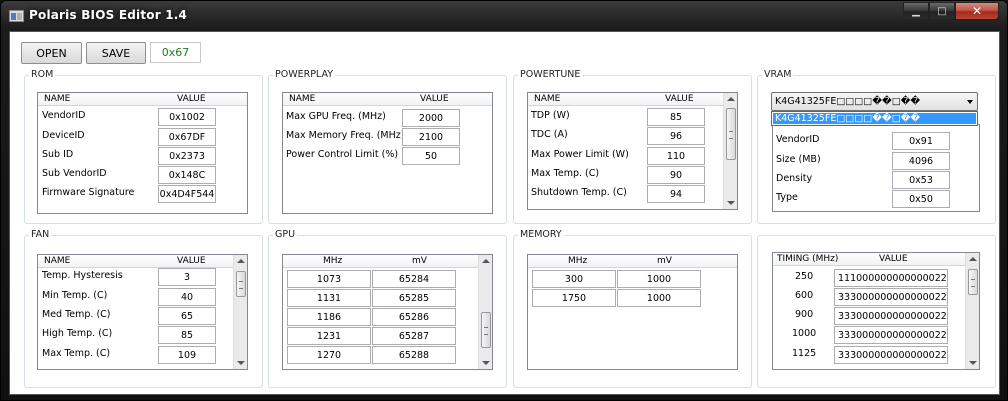 The width and height of the screenshot is (1008, 401). Describe the element at coordinates (804, 276) in the screenshot. I see `timing-mhz-label: 250` at that location.